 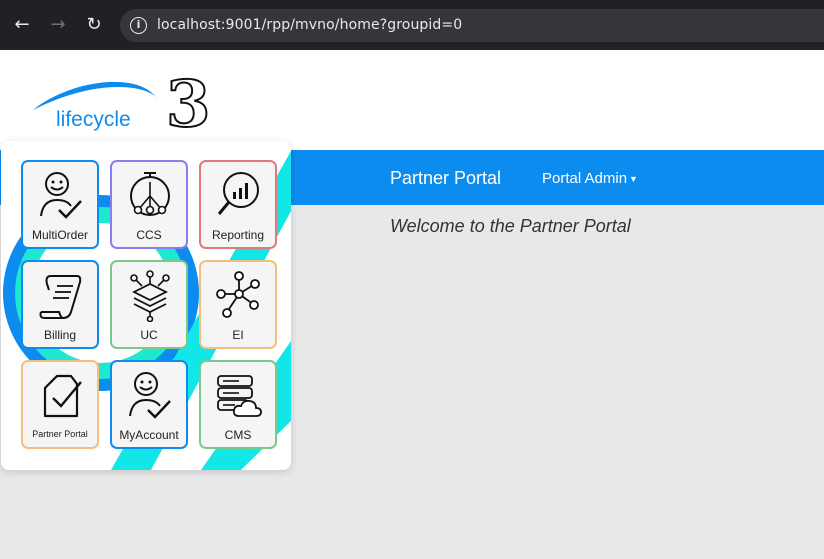 I want to click on three-logo-mark: 3, so click(x=188, y=101).